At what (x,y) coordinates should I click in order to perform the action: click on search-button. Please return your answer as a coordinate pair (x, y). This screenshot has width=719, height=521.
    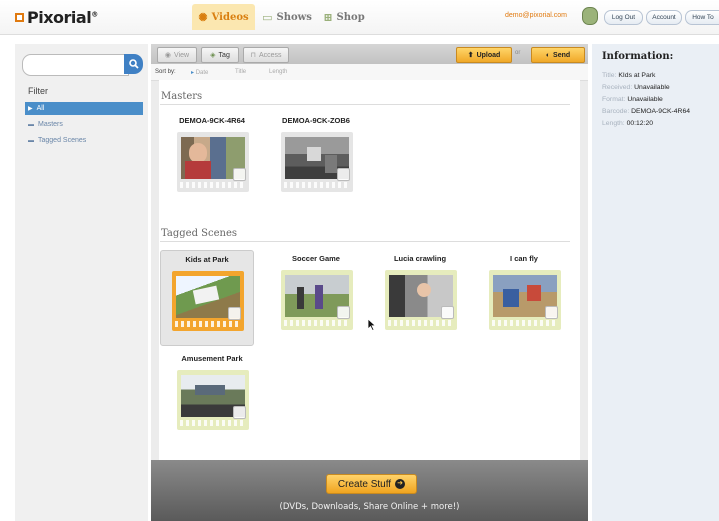
    Looking at the image, I should click on (133, 64).